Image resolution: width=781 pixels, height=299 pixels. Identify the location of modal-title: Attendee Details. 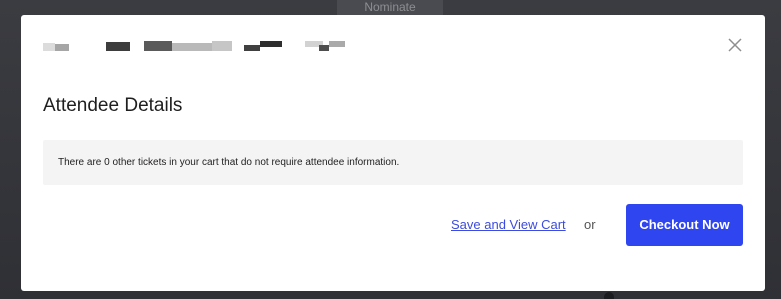
(113, 105).